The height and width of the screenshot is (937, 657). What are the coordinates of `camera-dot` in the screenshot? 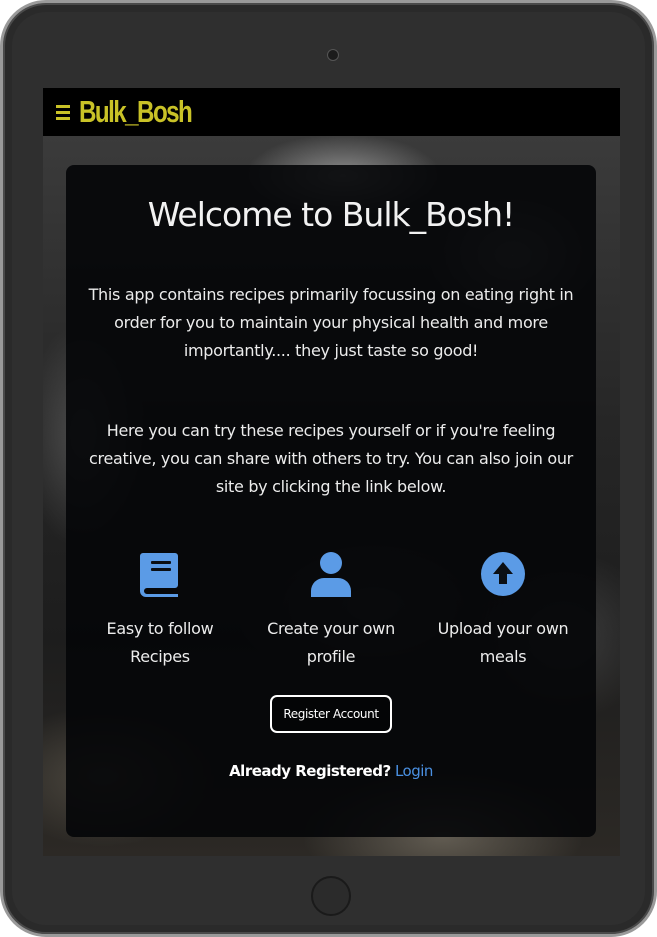 It's located at (333, 55).